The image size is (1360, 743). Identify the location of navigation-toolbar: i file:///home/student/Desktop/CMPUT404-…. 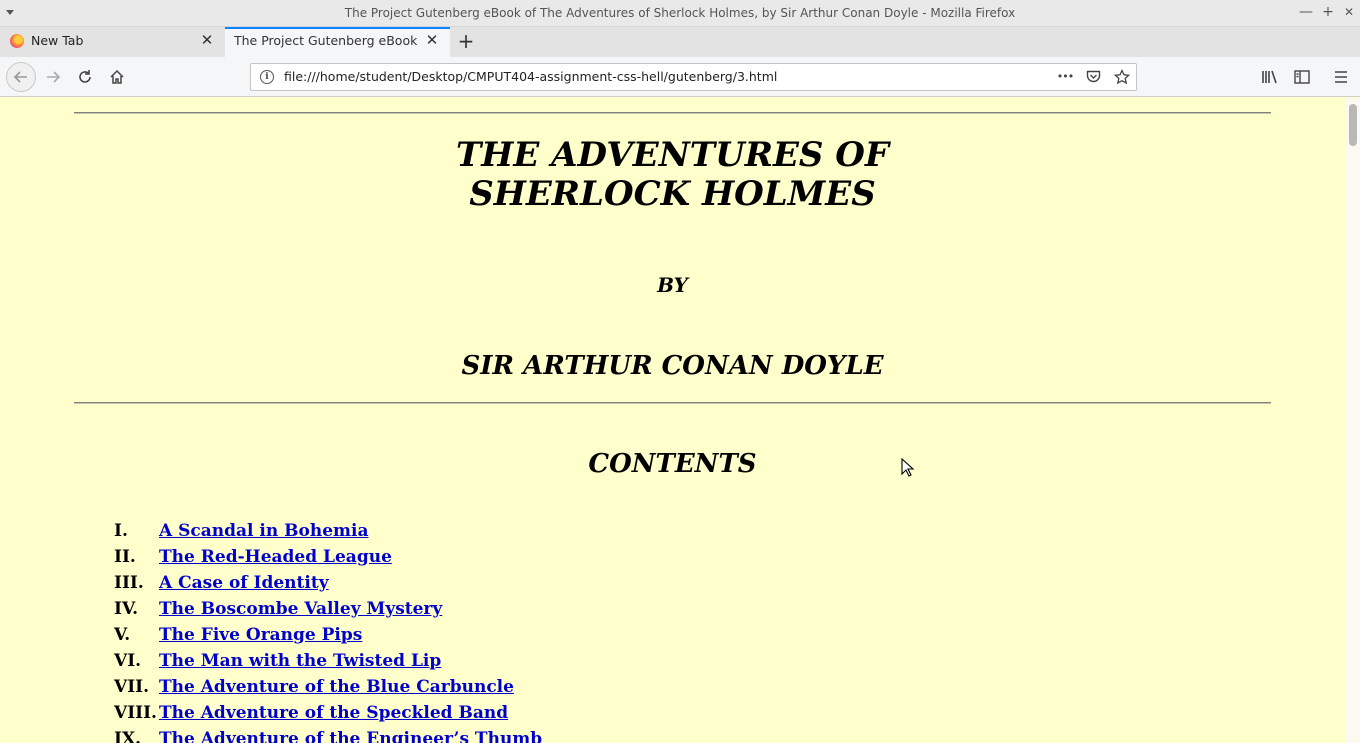
(680, 77).